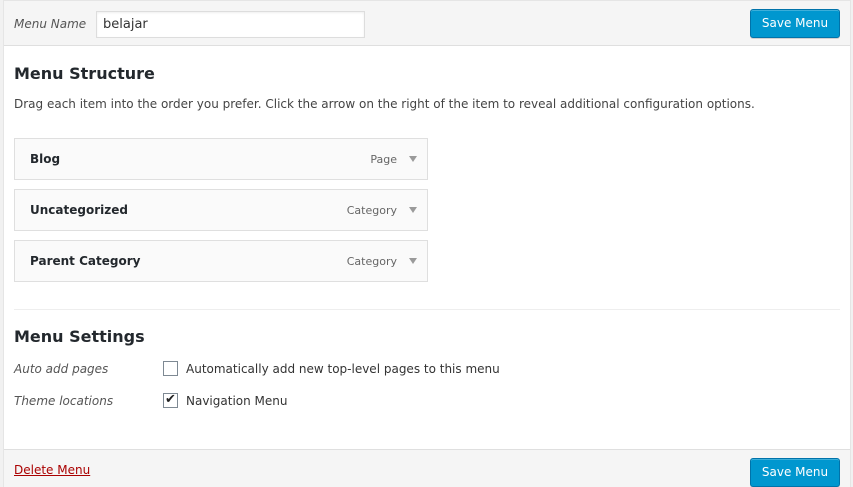 The image size is (853, 487). I want to click on menu-item-title: Uncategorized, so click(79, 210).